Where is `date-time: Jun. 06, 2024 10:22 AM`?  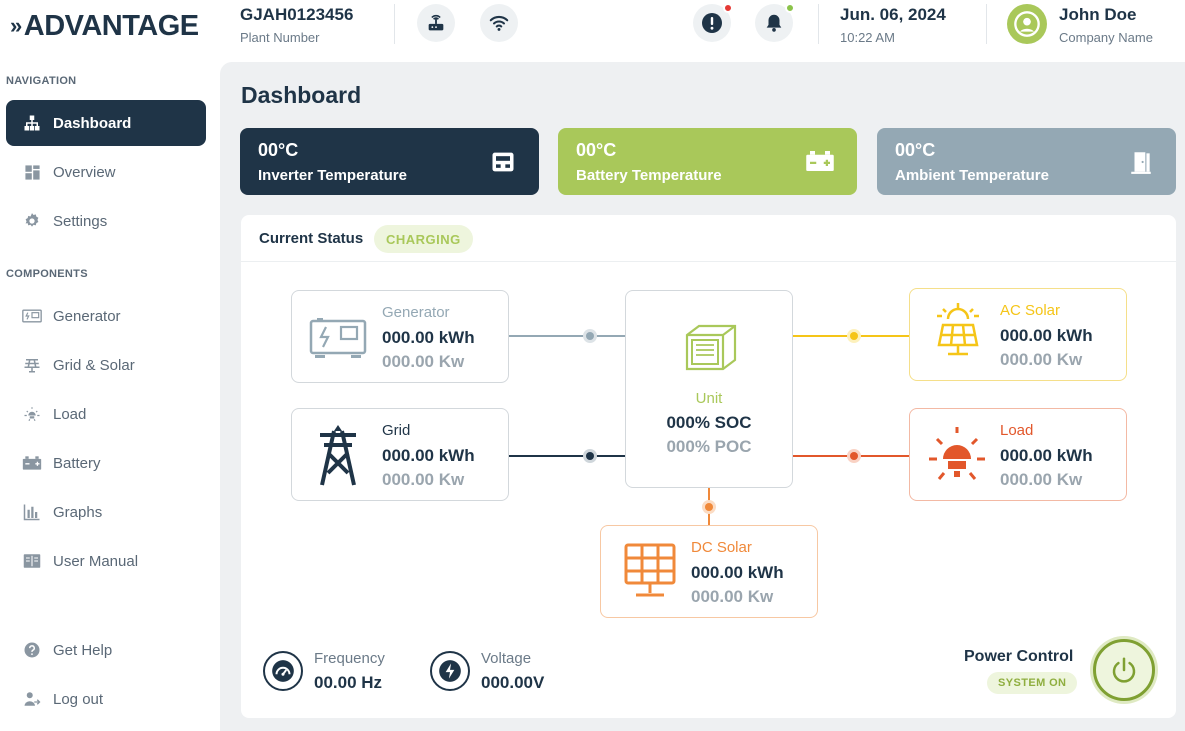
date-time: Jun. 06, 2024 10:22 AM is located at coordinates (893, 25).